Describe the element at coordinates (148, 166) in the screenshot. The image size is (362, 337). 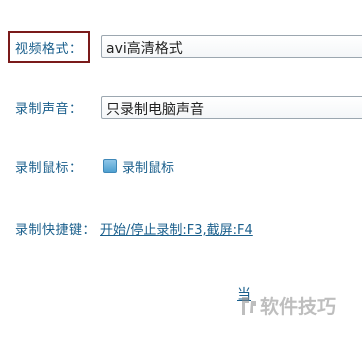
I see `mouse-record-checkbox-label: 录制鼠标` at that location.